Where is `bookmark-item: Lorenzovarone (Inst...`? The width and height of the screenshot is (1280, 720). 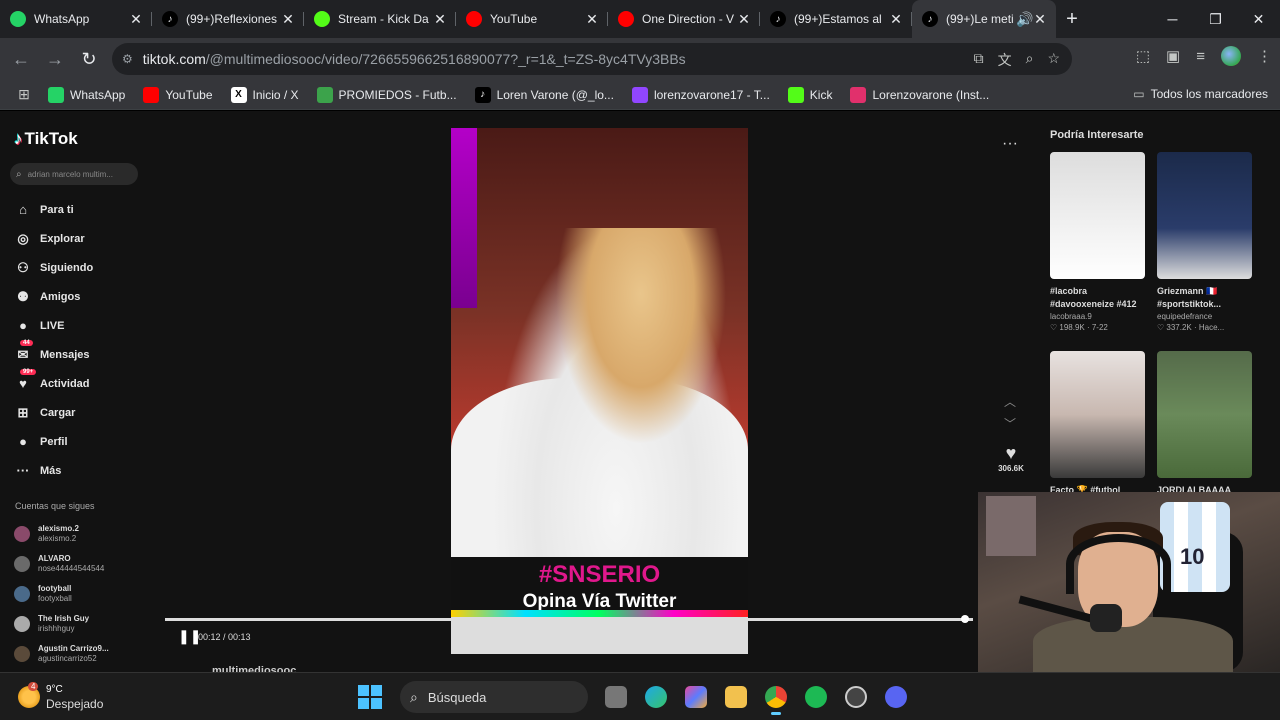
bookmark-item: Lorenzovarone (Inst... is located at coordinates (919, 94).